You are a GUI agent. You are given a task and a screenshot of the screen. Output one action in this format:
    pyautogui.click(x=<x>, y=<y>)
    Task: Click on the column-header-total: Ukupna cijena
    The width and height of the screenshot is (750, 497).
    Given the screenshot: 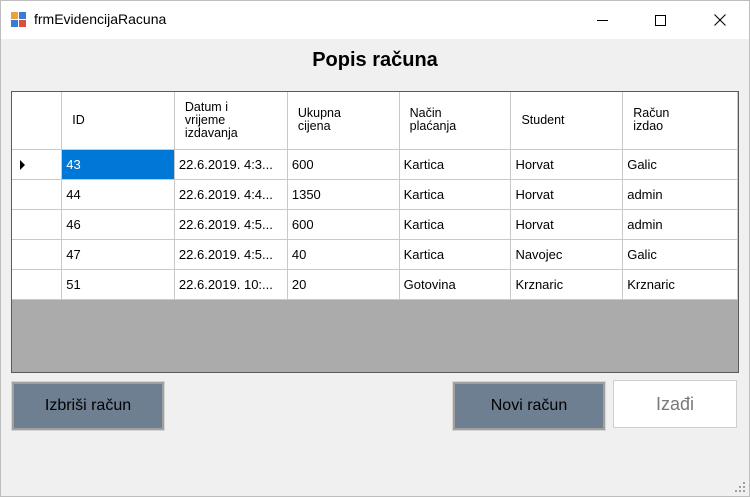 What is the action you would take?
    pyautogui.click(x=343, y=121)
    